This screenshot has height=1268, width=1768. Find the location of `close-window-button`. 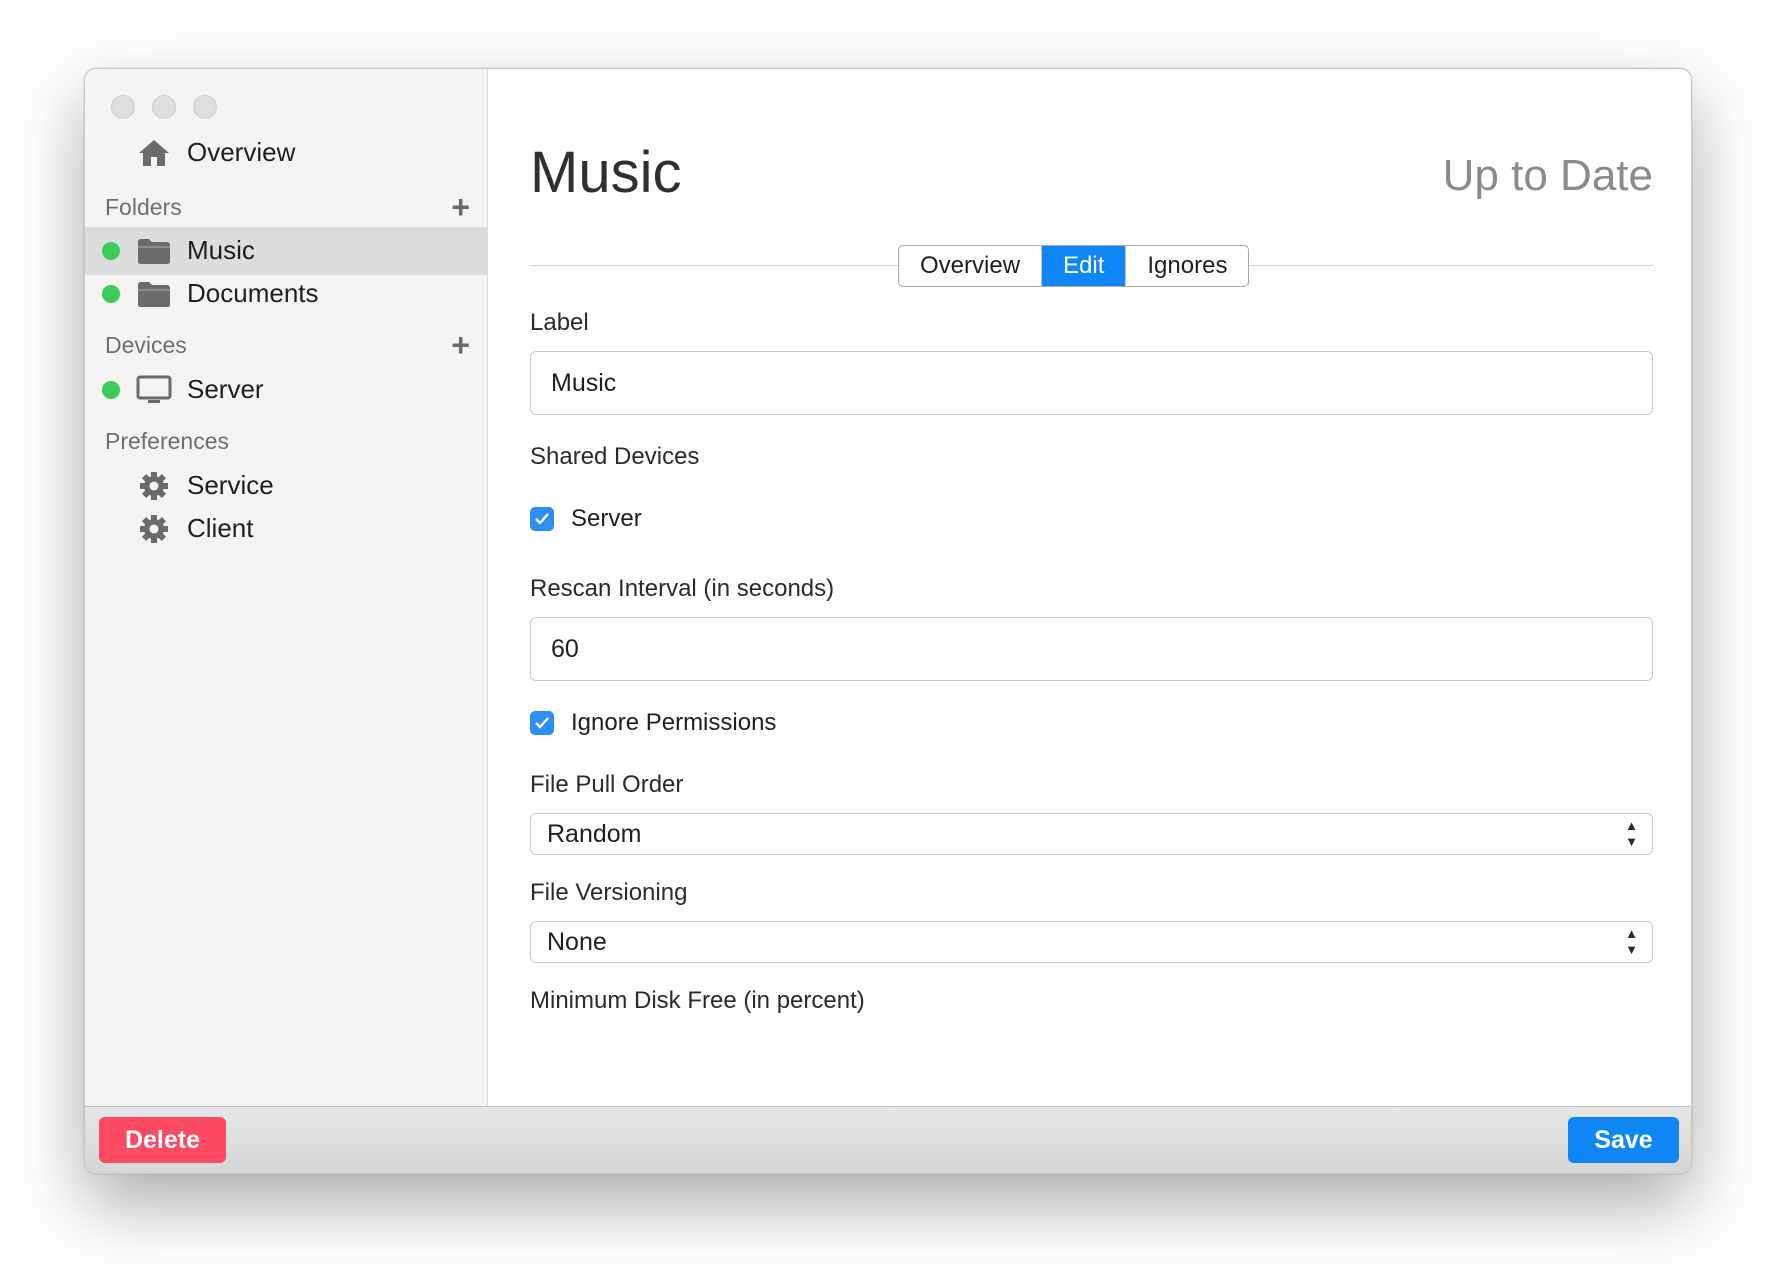

close-window-button is located at coordinates (123, 107).